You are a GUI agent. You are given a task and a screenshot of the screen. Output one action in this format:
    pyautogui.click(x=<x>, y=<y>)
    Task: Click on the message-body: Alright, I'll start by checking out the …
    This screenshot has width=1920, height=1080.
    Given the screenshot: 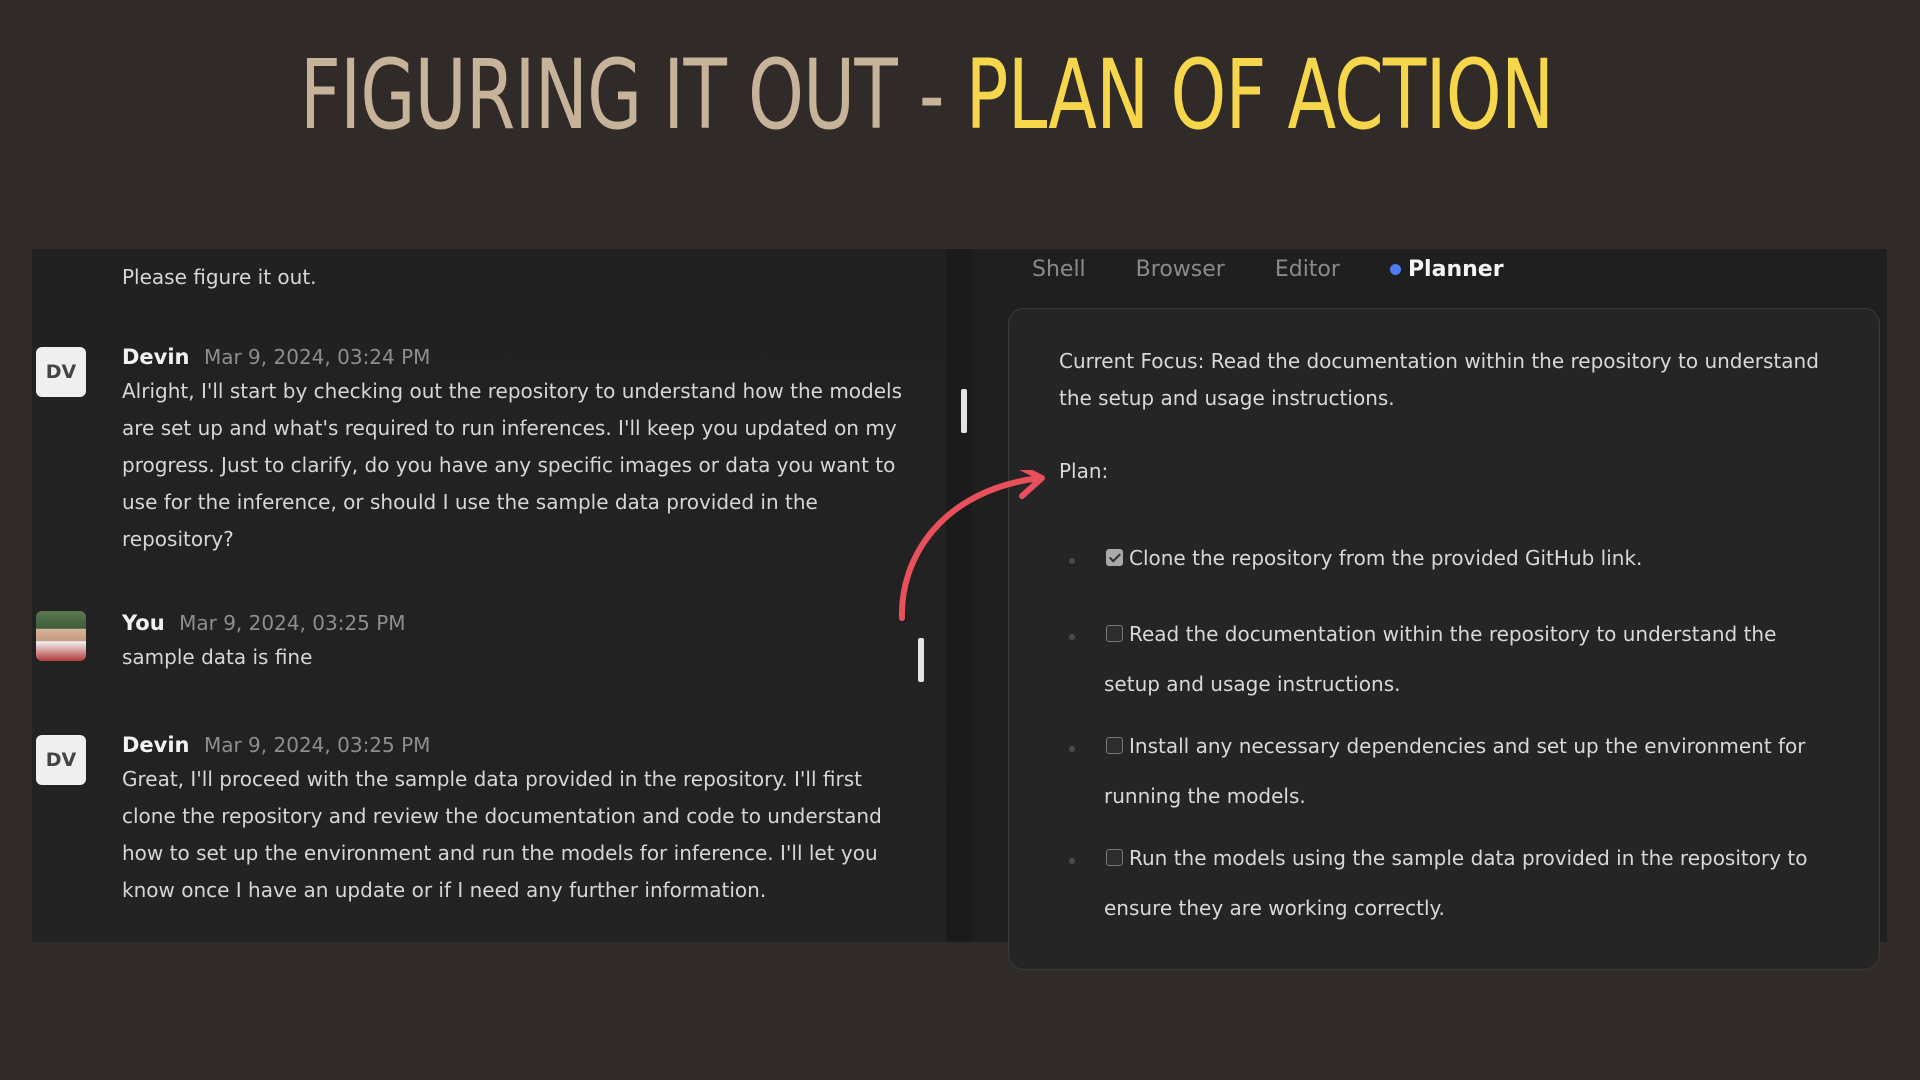 What is the action you would take?
    pyautogui.click(x=522, y=465)
    